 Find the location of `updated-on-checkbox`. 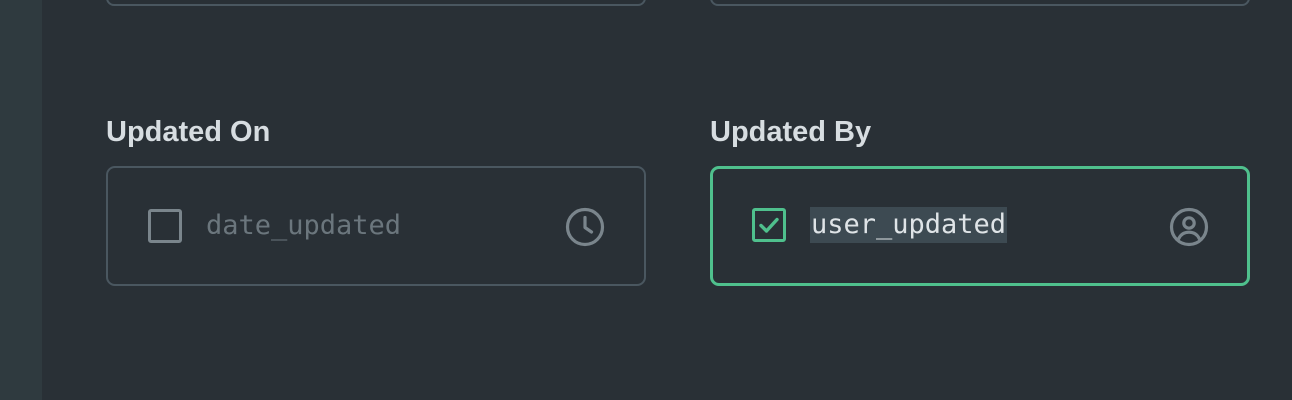

updated-on-checkbox is located at coordinates (165, 226).